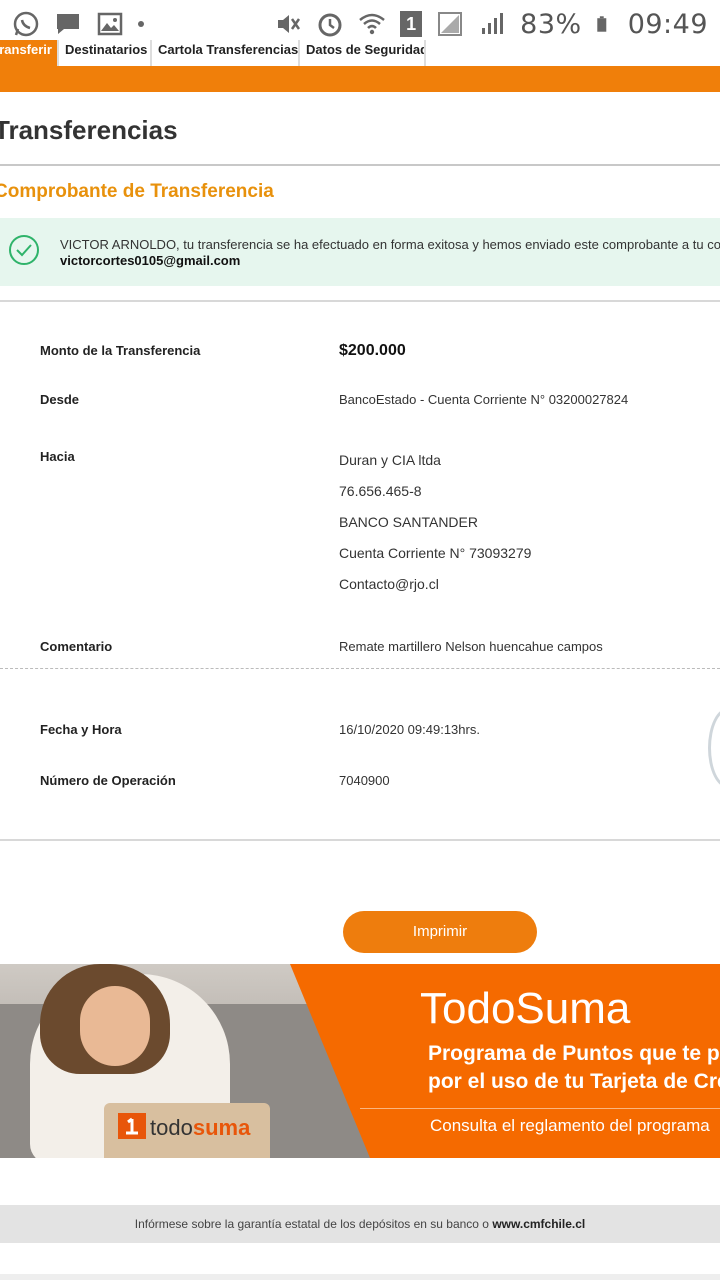 The height and width of the screenshot is (1280, 720). What do you see at coordinates (226, 54) in the screenshot?
I see `tab-cartola-transferencias: Cartola Transferencias` at bounding box center [226, 54].